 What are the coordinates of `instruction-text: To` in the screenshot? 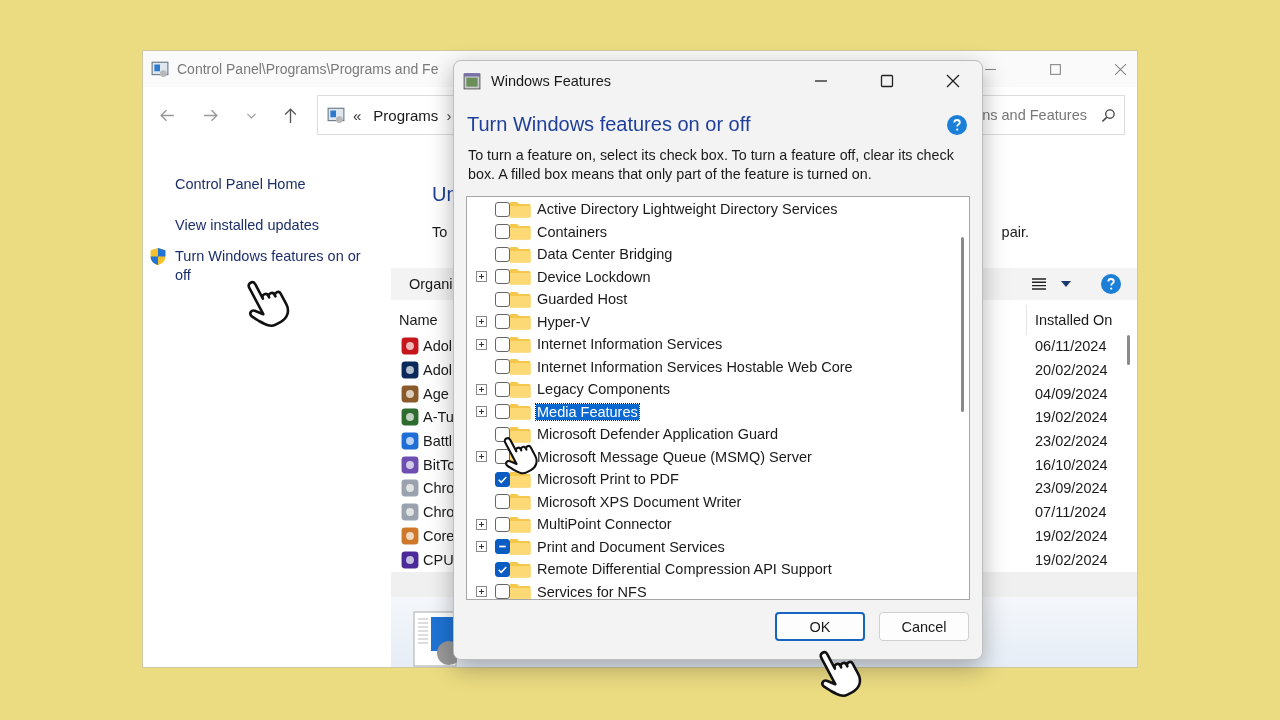 It's located at (440, 233).